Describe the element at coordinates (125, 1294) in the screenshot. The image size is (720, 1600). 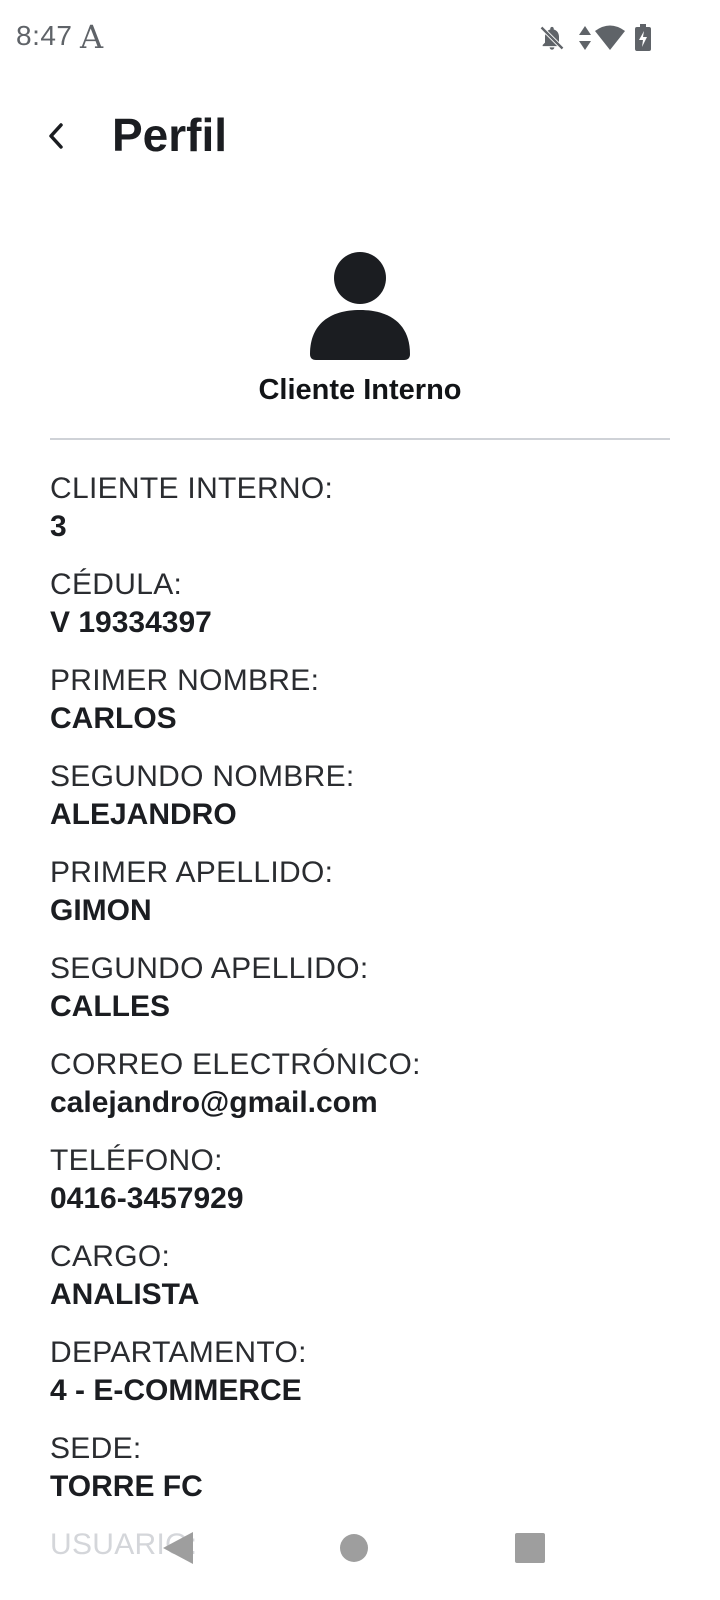
I see `field-value: ANALISTA` at that location.